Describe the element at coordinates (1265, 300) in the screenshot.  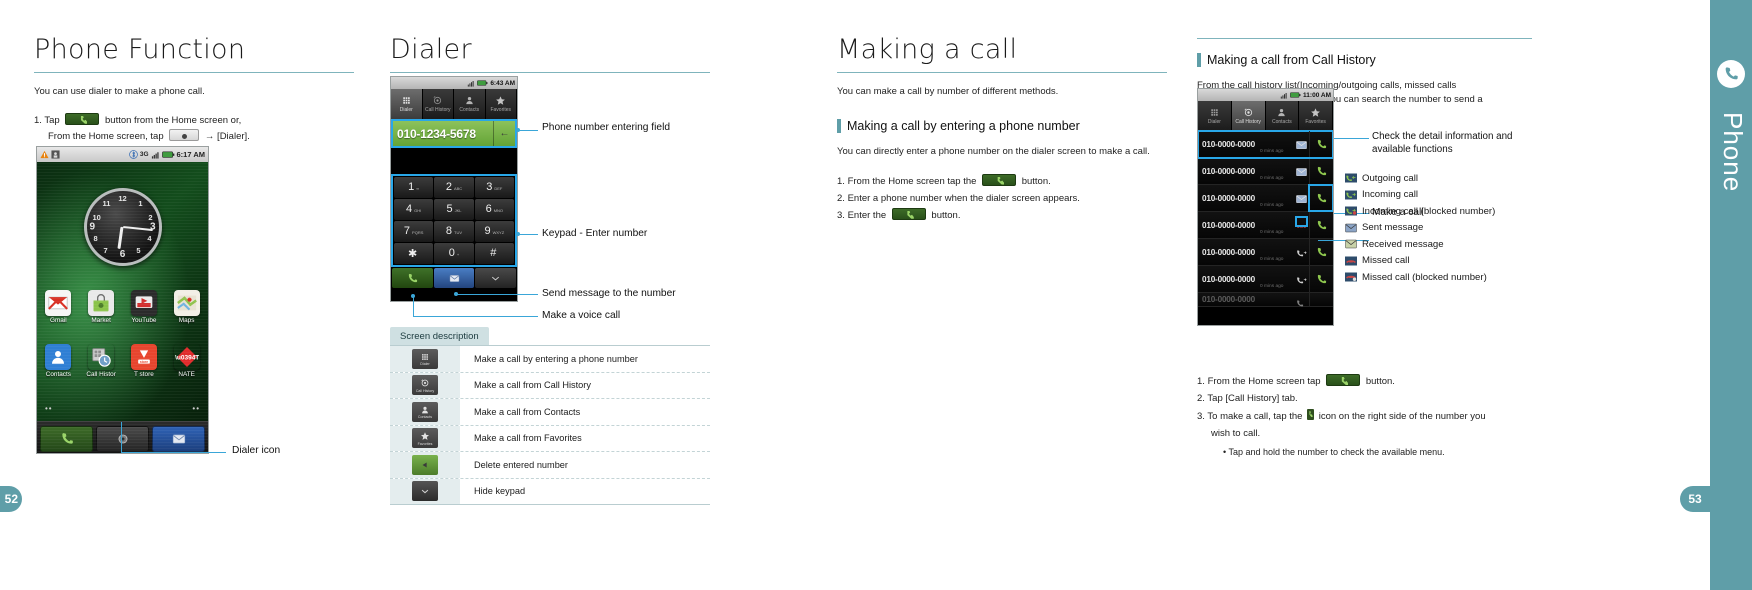
I see `call-history-row: 010-0000-0000` at that location.